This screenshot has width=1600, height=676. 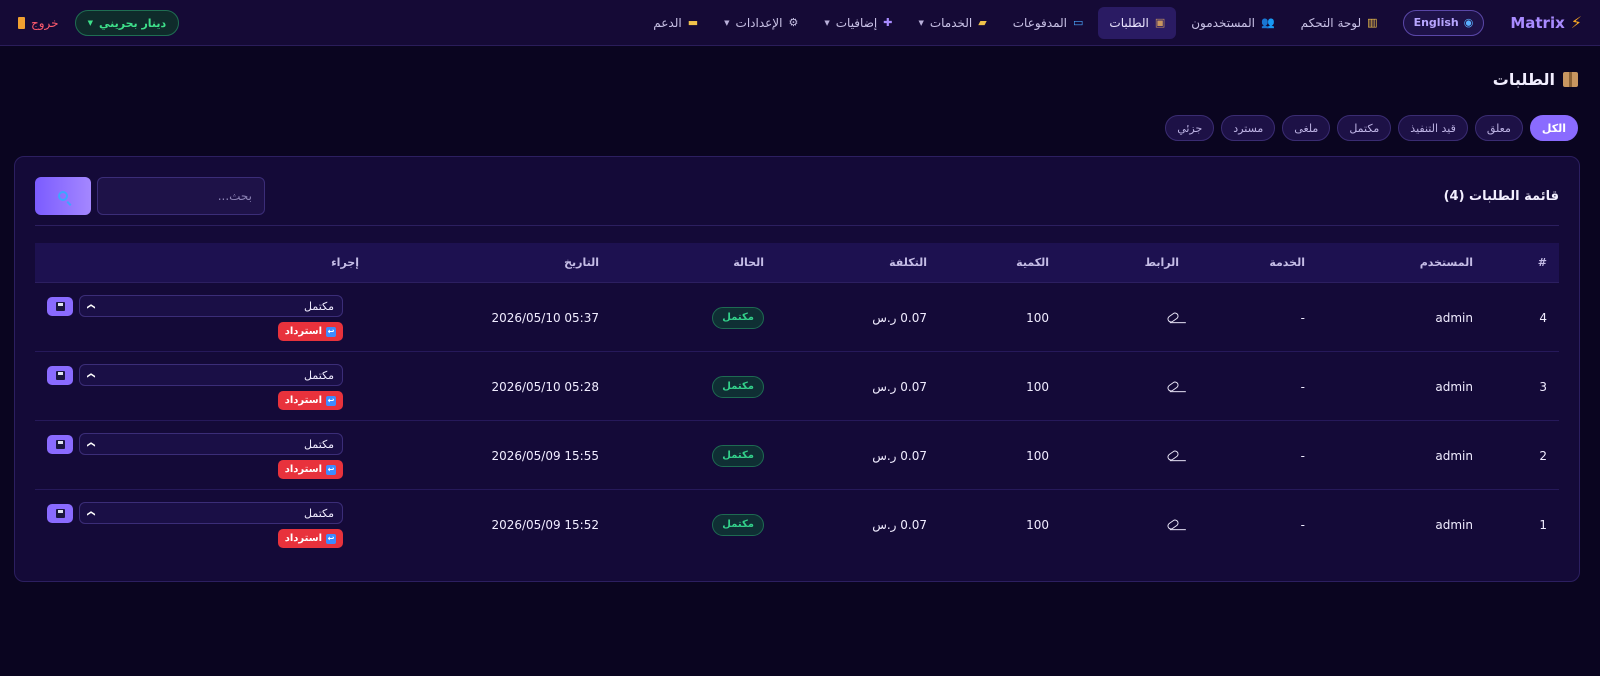 I want to click on status-badge: مكتمل, so click(x=738, y=455).